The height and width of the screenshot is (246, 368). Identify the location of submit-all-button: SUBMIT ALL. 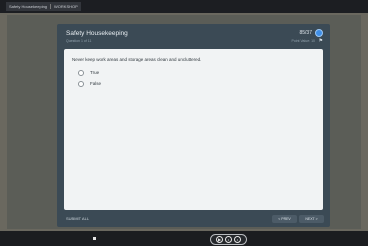
(77, 219).